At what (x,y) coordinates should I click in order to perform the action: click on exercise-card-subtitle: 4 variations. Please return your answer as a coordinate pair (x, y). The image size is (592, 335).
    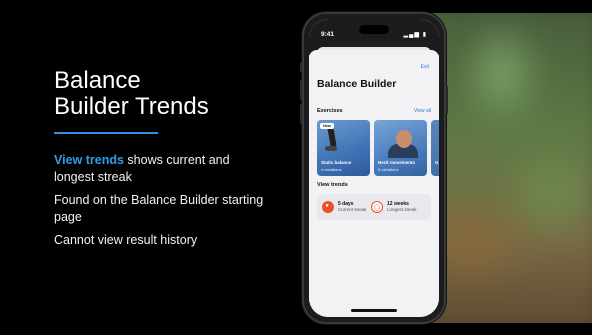
    Looking at the image, I should click on (331, 169).